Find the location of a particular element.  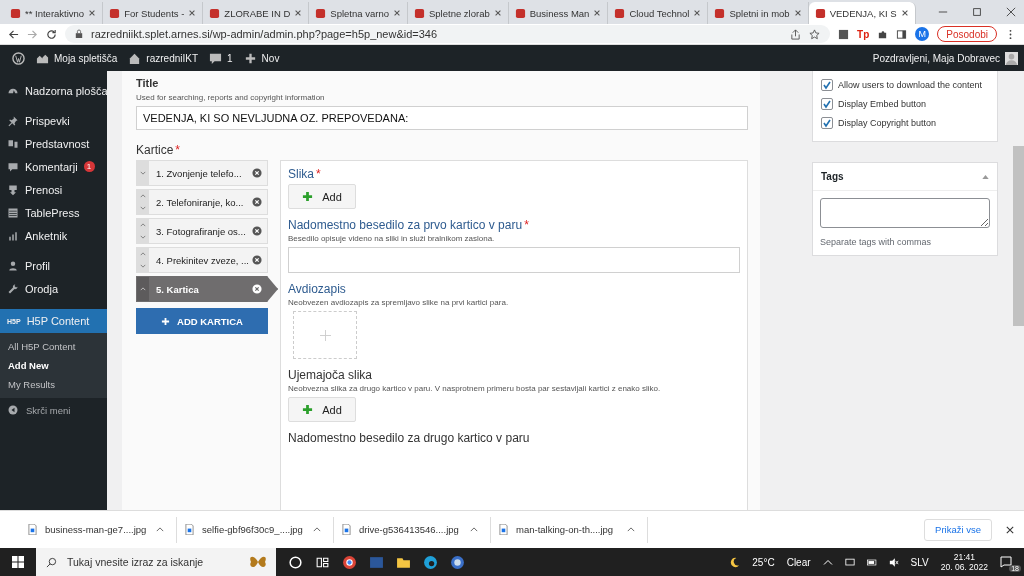

site-name-link: razredniIKT is located at coordinates (172, 58).